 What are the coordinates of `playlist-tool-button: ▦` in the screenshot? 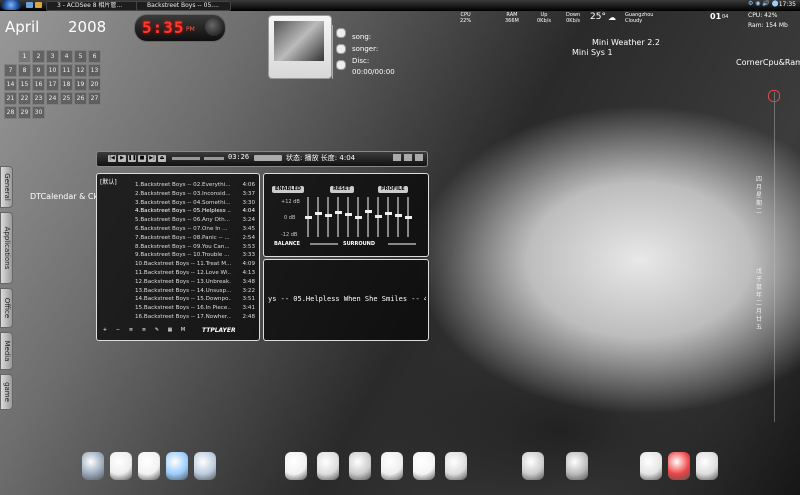 It's located at (170, 330).